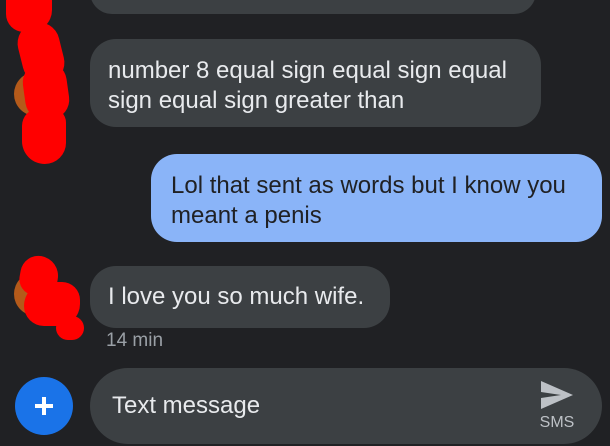 The image size is (610, 446). I want to click on send-mode-label: SMS, so click(557, 422).